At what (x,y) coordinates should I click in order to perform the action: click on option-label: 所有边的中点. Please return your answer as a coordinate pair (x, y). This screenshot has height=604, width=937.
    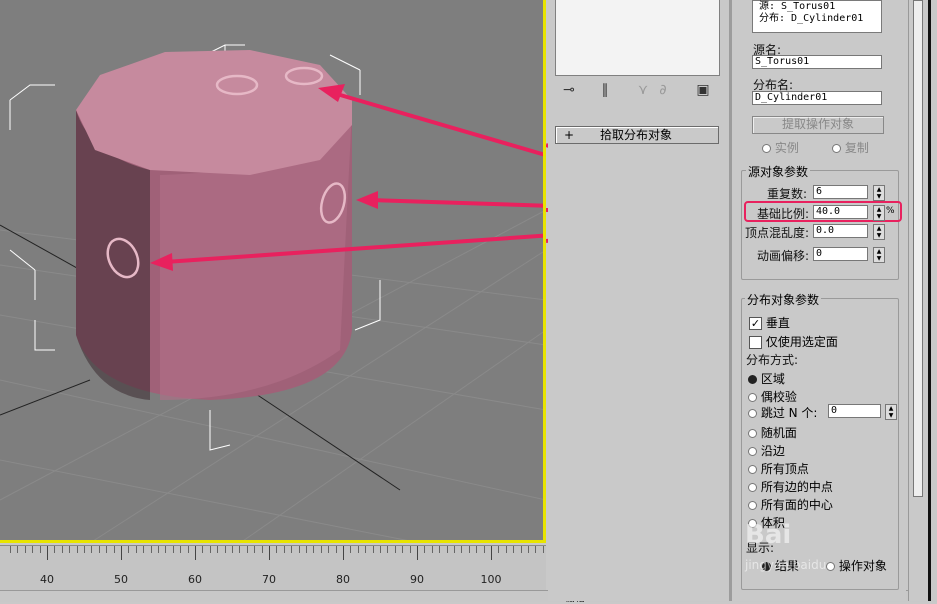
    Looking at the image, I should click on (796, 487).